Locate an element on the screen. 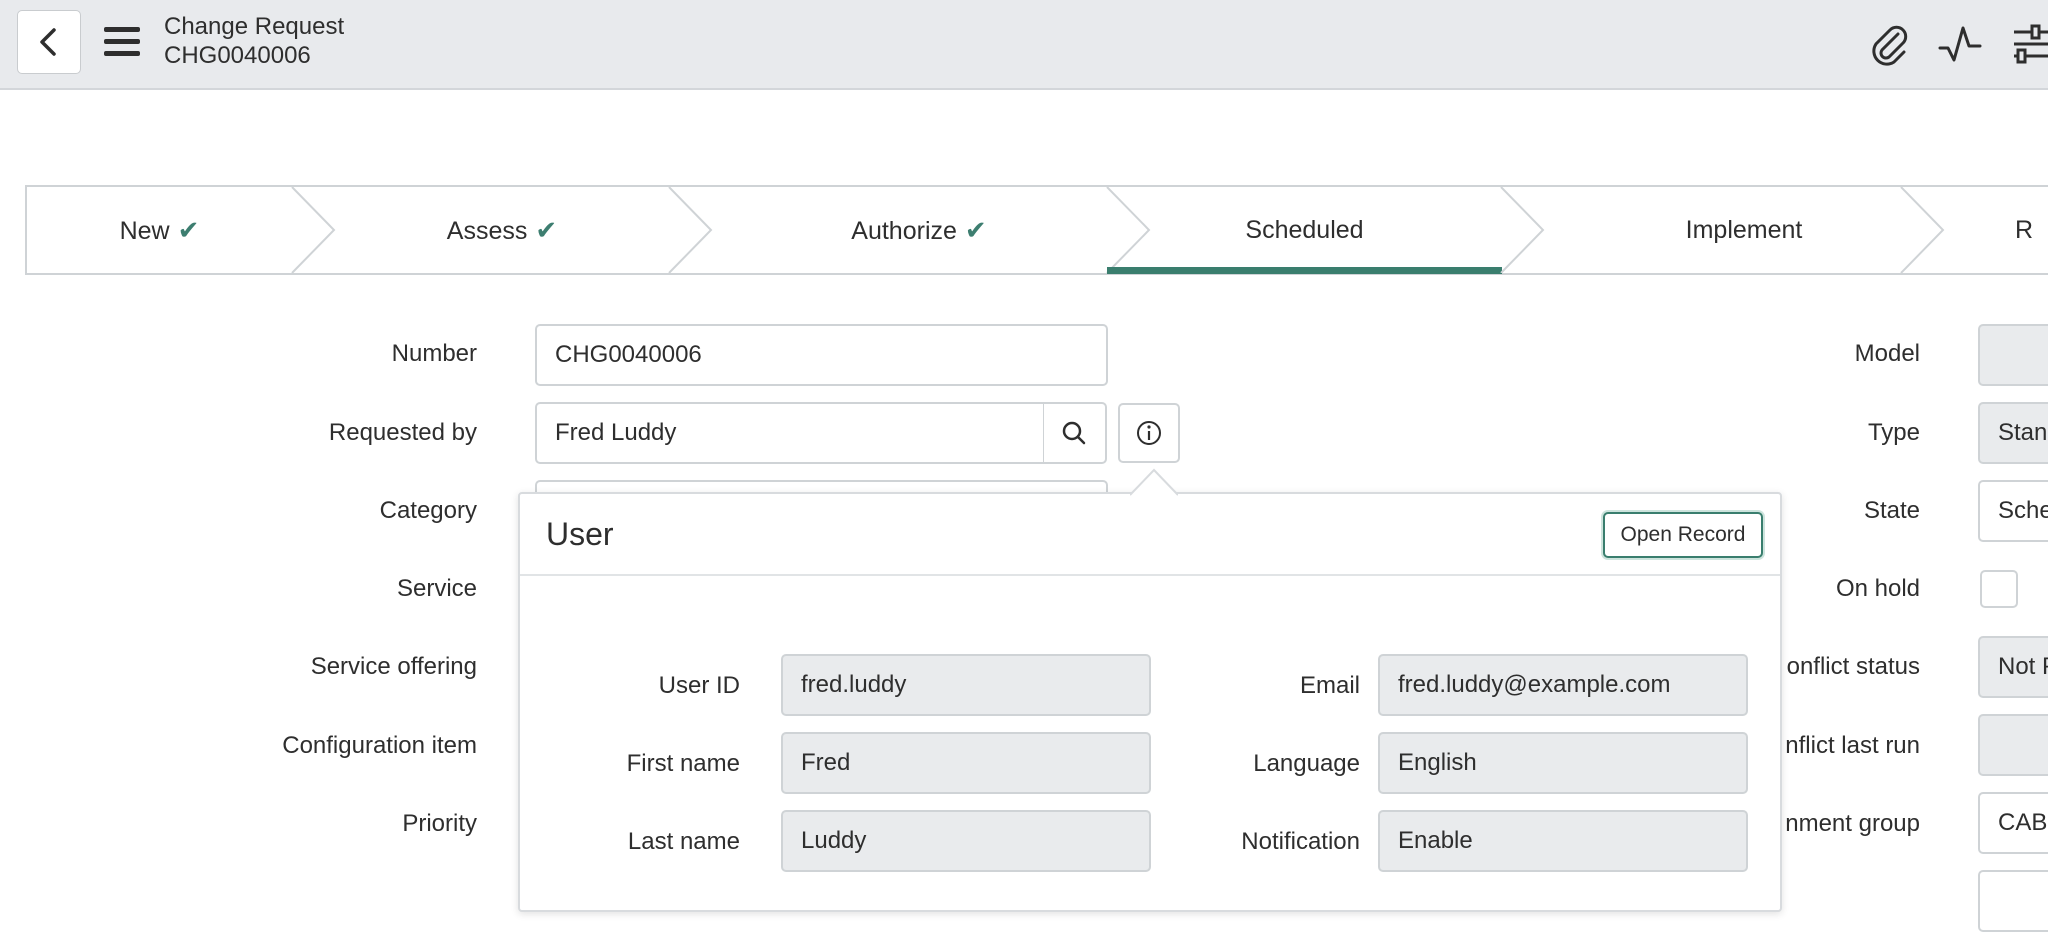 Image resolution: width=2048 pixels, height=932 pixels. form-header: Change Request CHG0040006 is located at coordinates (1024, 45).